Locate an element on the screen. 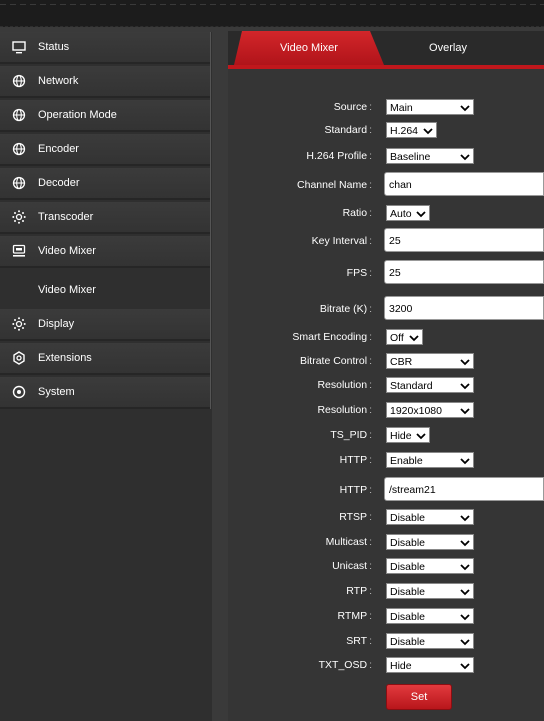  sidebar-item-network: Network is located at coordinates (105, 82).